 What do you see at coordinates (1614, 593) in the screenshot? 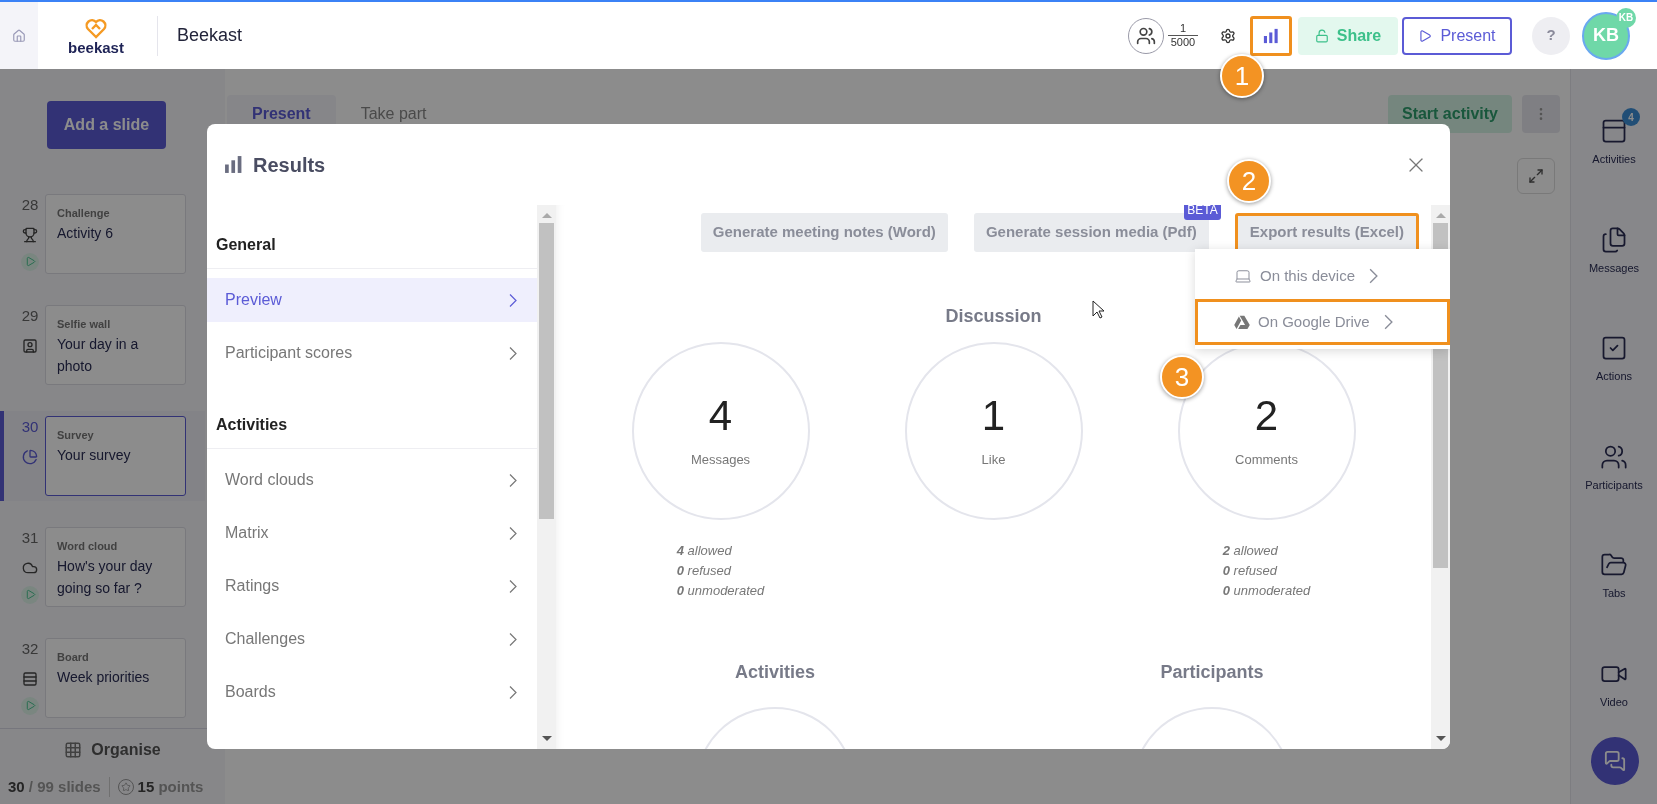
I see `rail-label: Tabs` at bounding box center [1614, 593].